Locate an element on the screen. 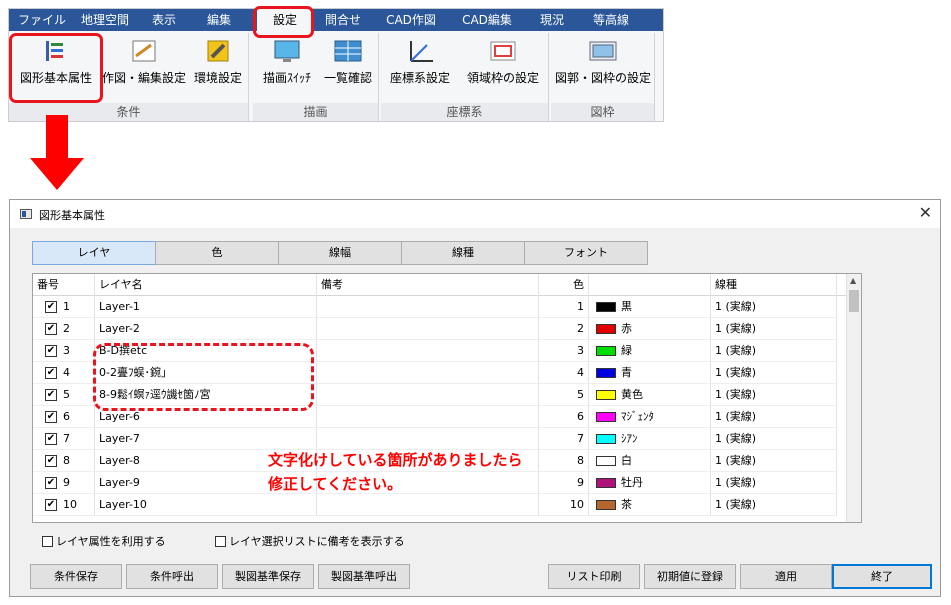  show-notes-option: レイヤ選択リストに備考を表示する is located at coordinates (310, 541).